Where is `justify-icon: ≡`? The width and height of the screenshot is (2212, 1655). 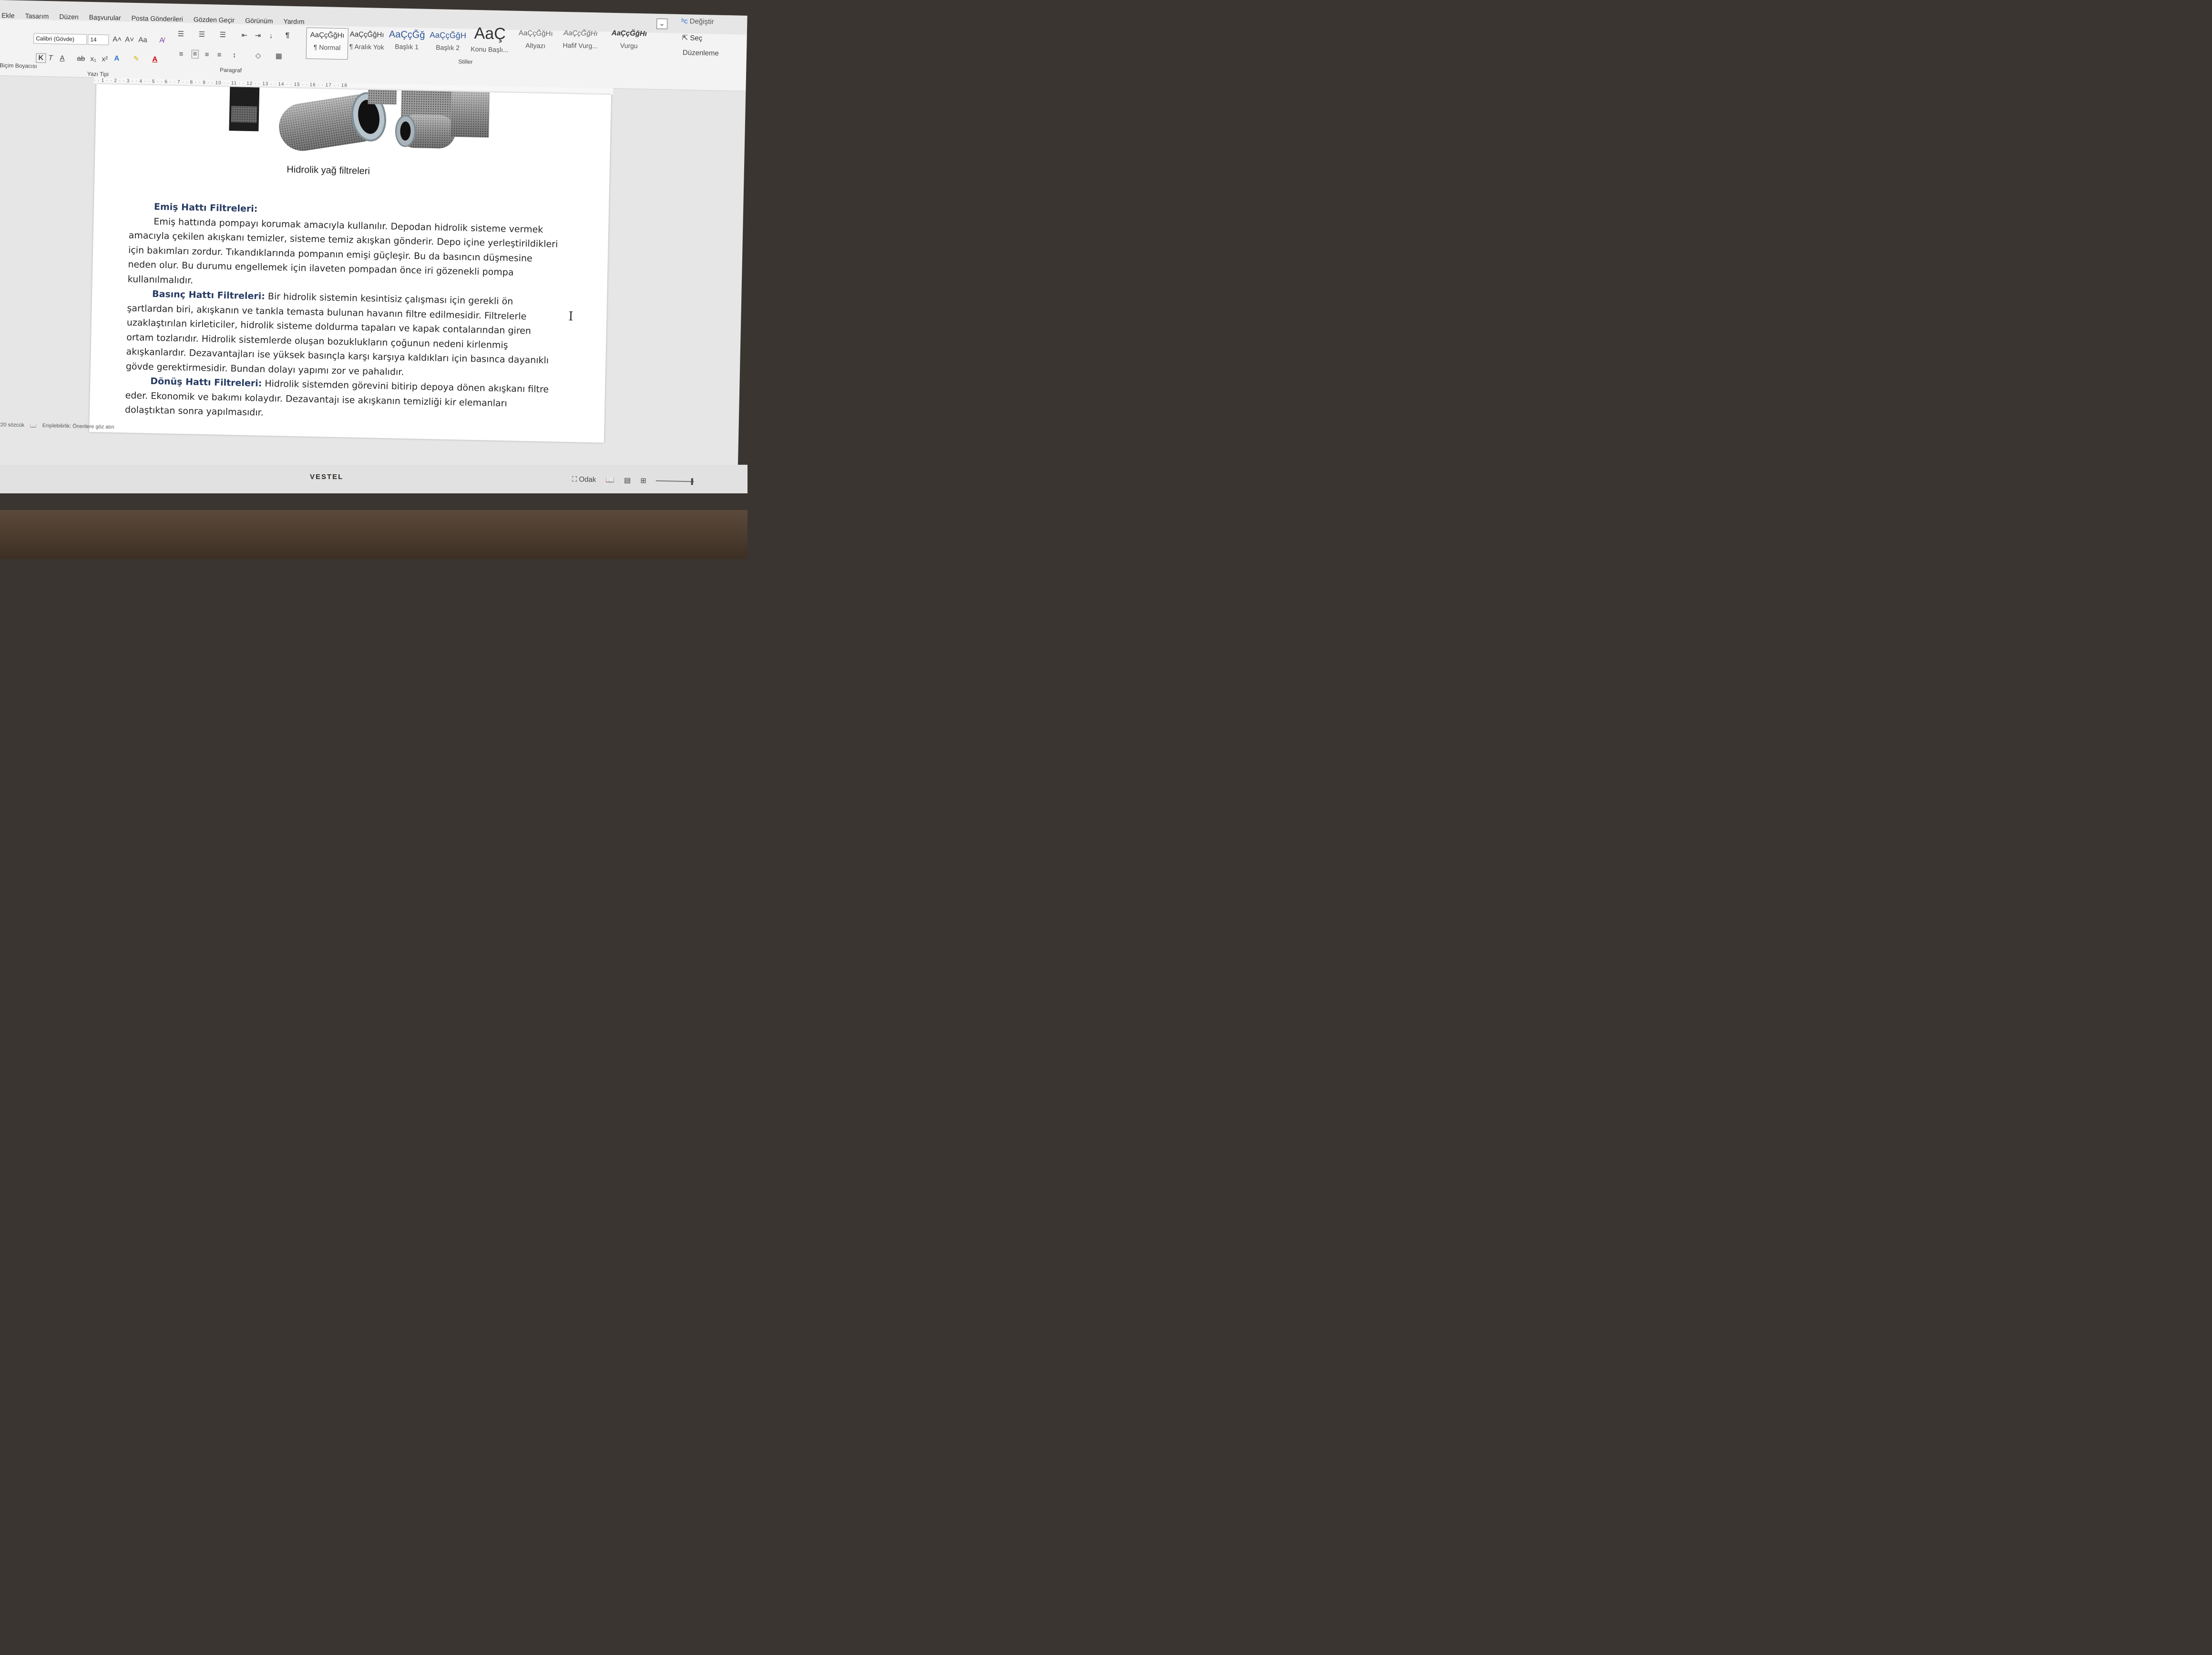 justify-icon: ≡ is located at coordinates (219, 55).